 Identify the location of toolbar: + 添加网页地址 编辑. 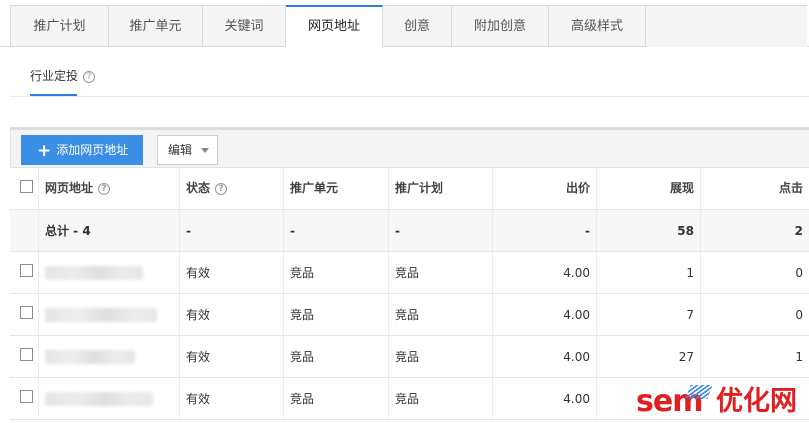
(409, 148).